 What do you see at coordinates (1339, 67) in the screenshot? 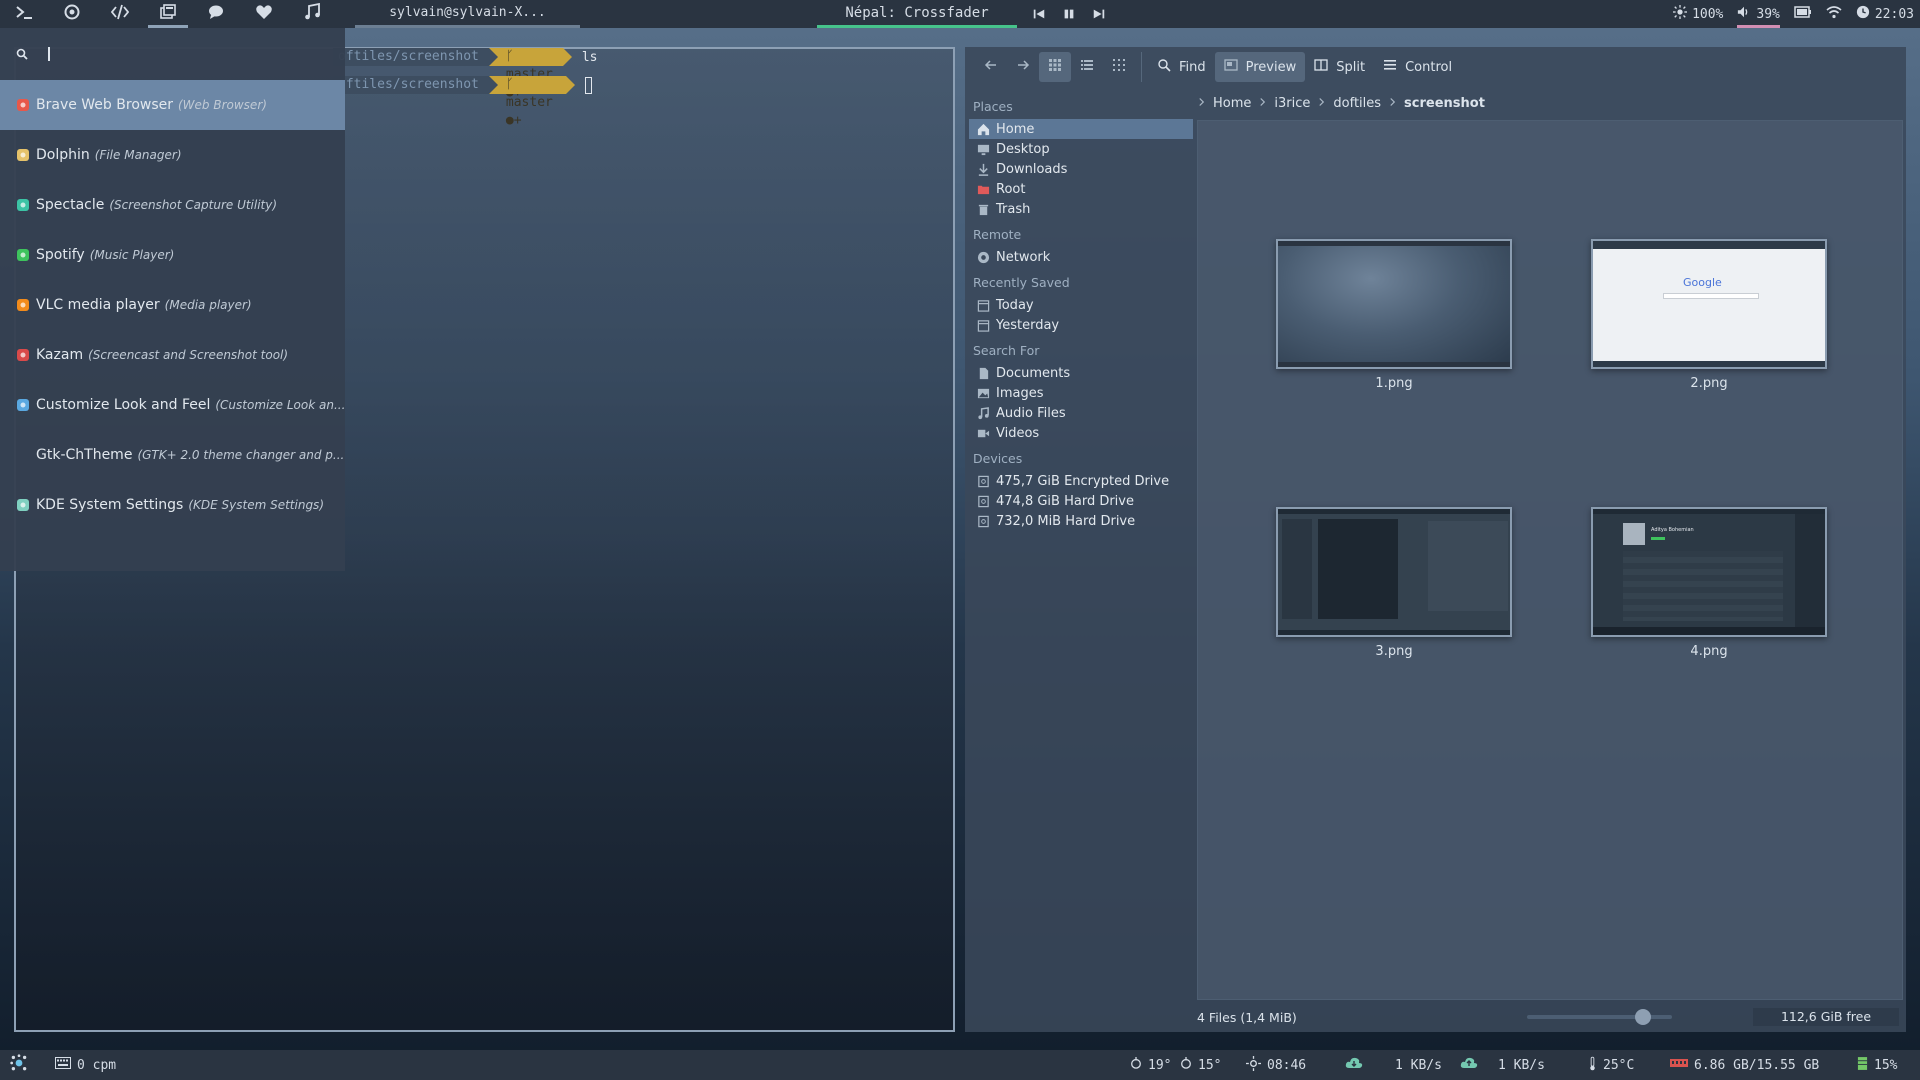
I see `split-button: Split` at bounding box center [1339, 67].